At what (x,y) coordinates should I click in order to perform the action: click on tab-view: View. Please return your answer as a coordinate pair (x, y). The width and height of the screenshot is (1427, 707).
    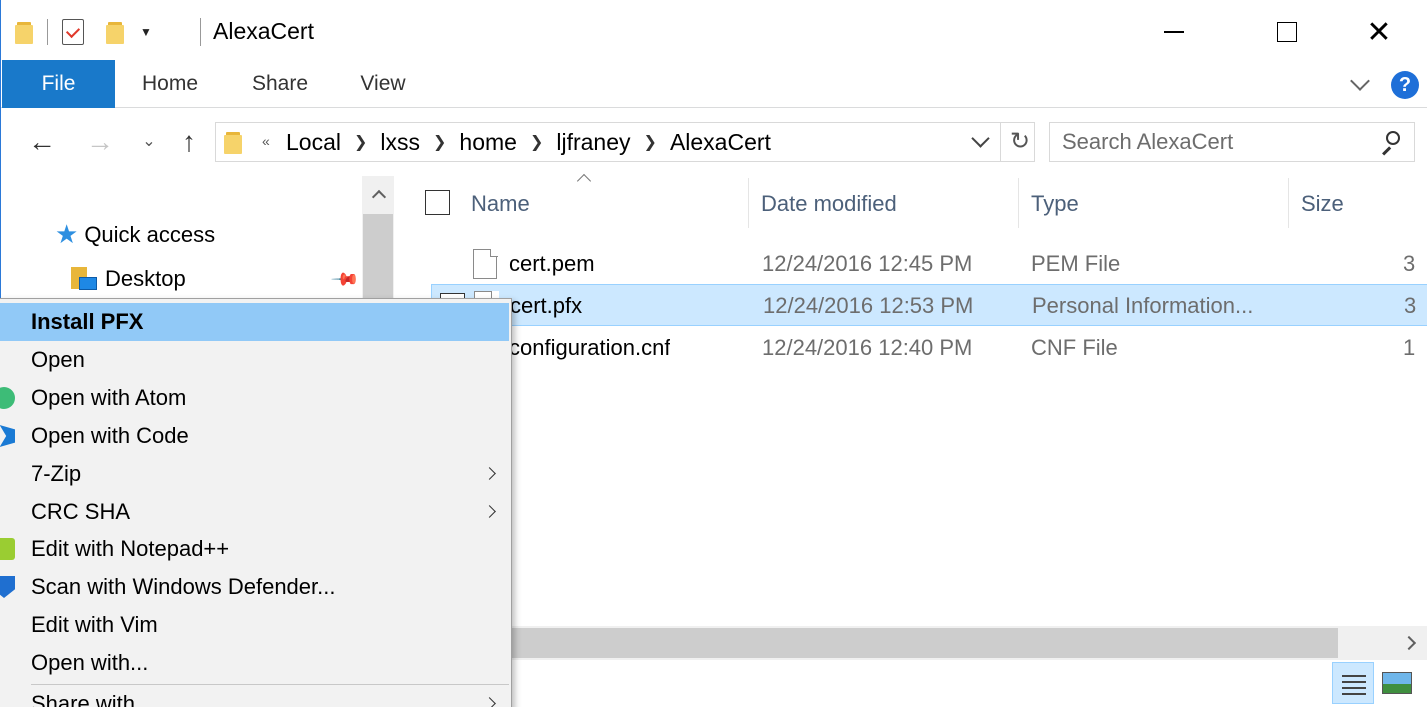
    Looking at the image, I should click on (383, 84).